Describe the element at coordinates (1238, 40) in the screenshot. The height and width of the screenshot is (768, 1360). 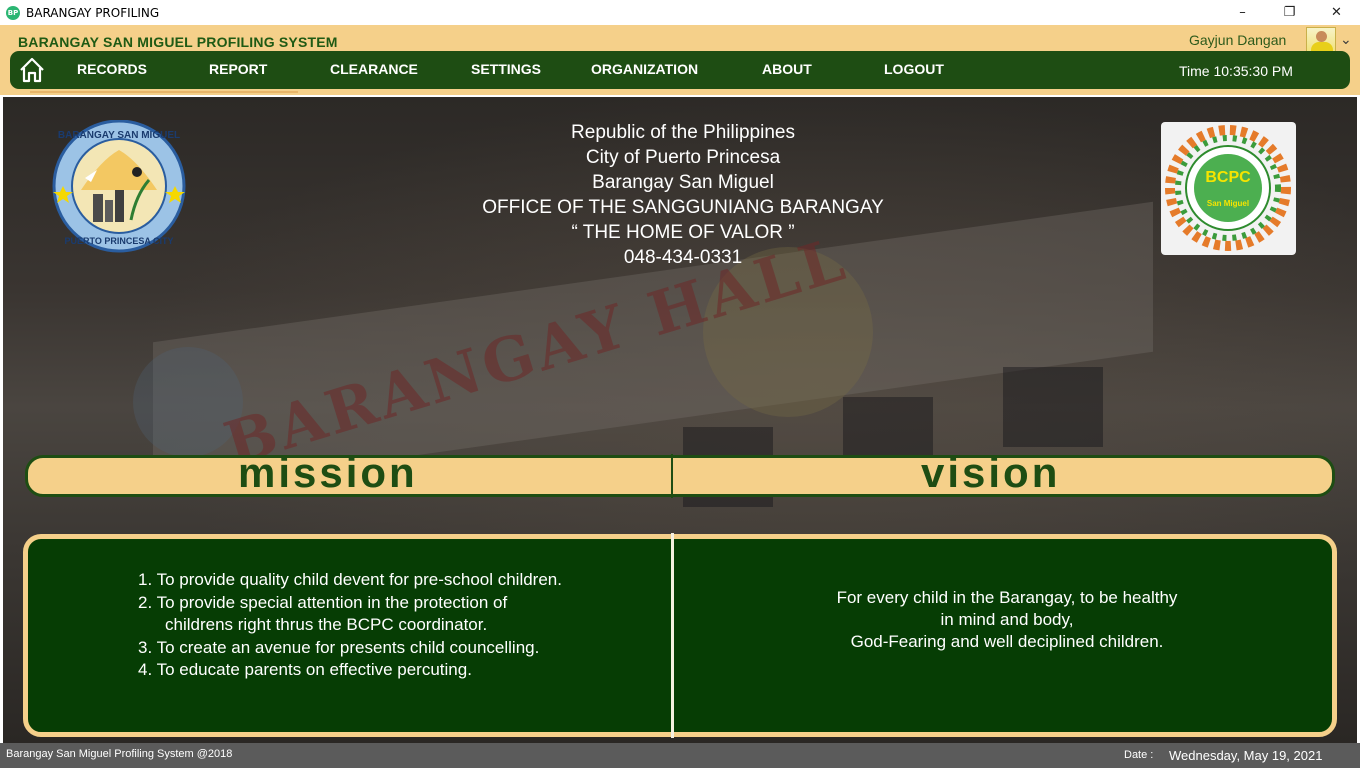
I see `username: Gayjun Dangan` at that location.